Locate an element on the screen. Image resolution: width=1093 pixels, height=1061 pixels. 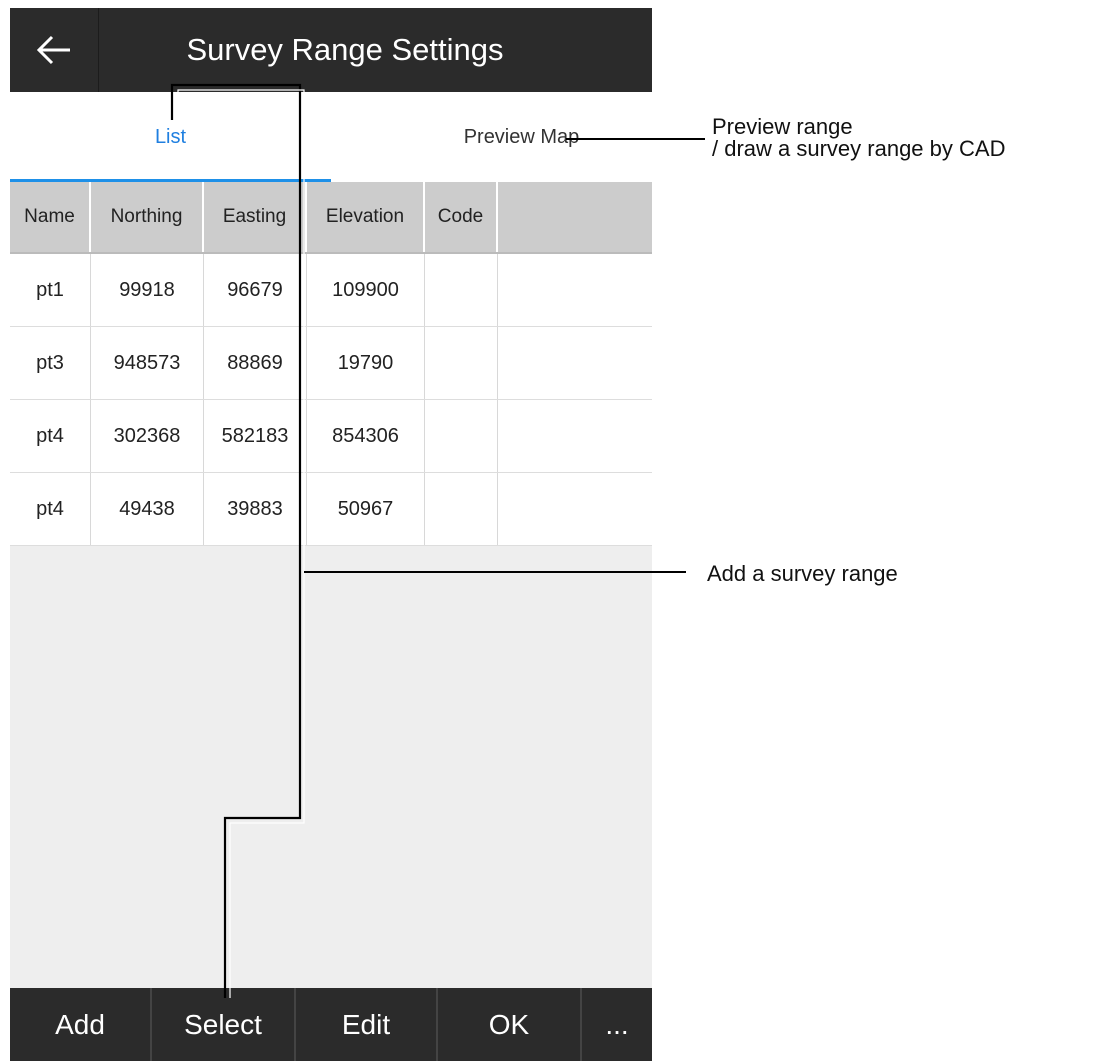
column-header-name: Name is located at coordinates (50, 217).